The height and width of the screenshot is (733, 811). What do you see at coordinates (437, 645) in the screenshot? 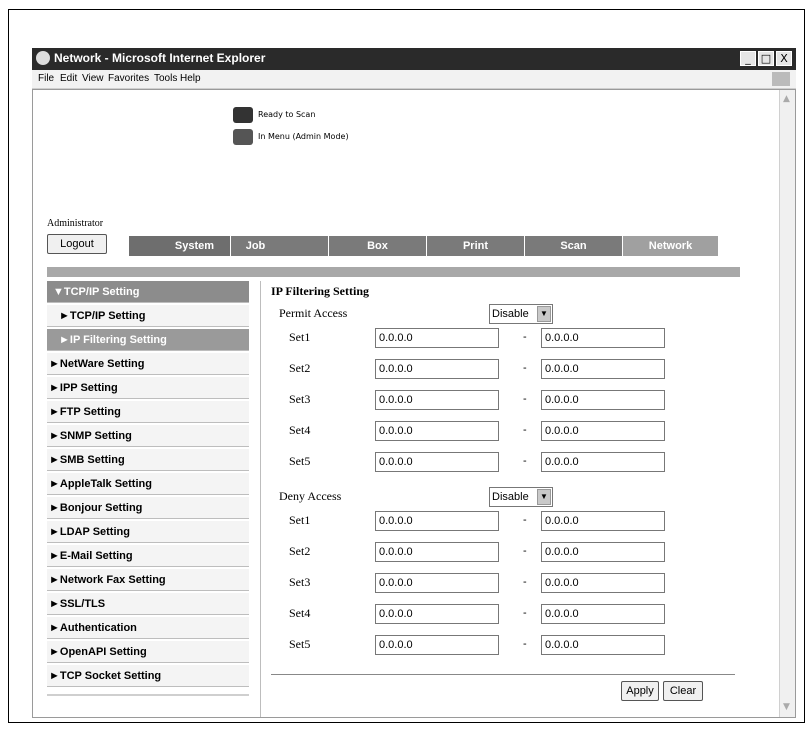
I see `deny-set5-from-field: 0.0.0.0` at bounding box center [437, 645].